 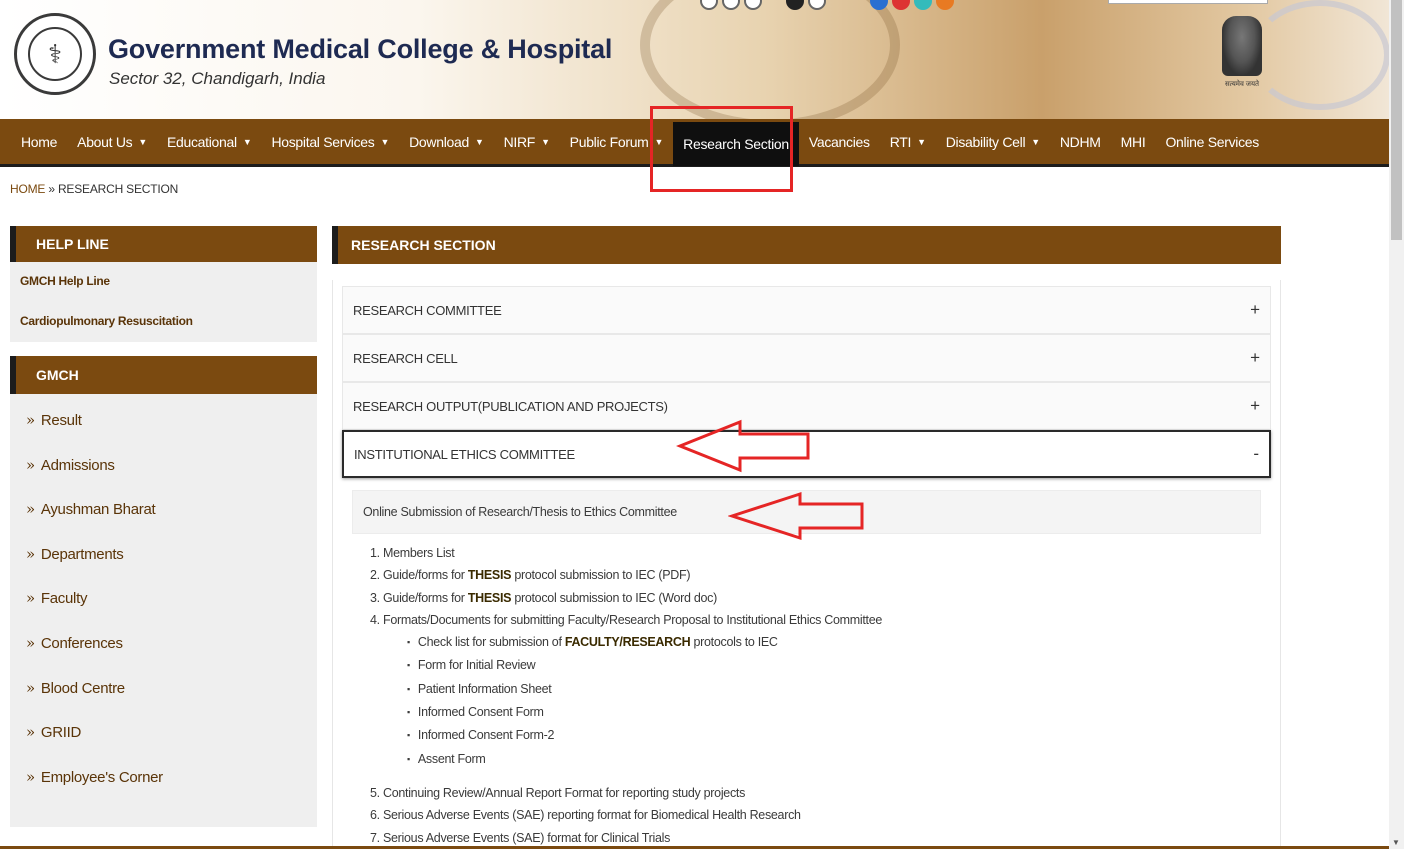 I want to click on link-text-bold: THESIS, so click(x=489, y=575).